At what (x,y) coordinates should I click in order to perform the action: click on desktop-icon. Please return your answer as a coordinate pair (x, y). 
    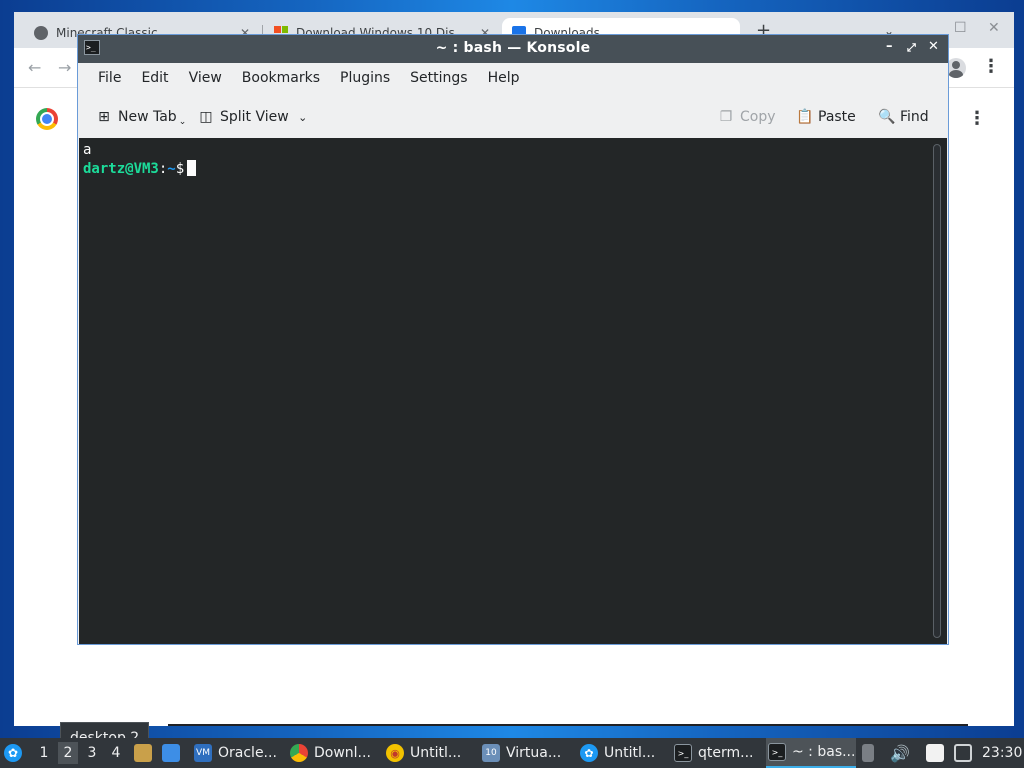
    Looking at the image, I should click on (171, 753).